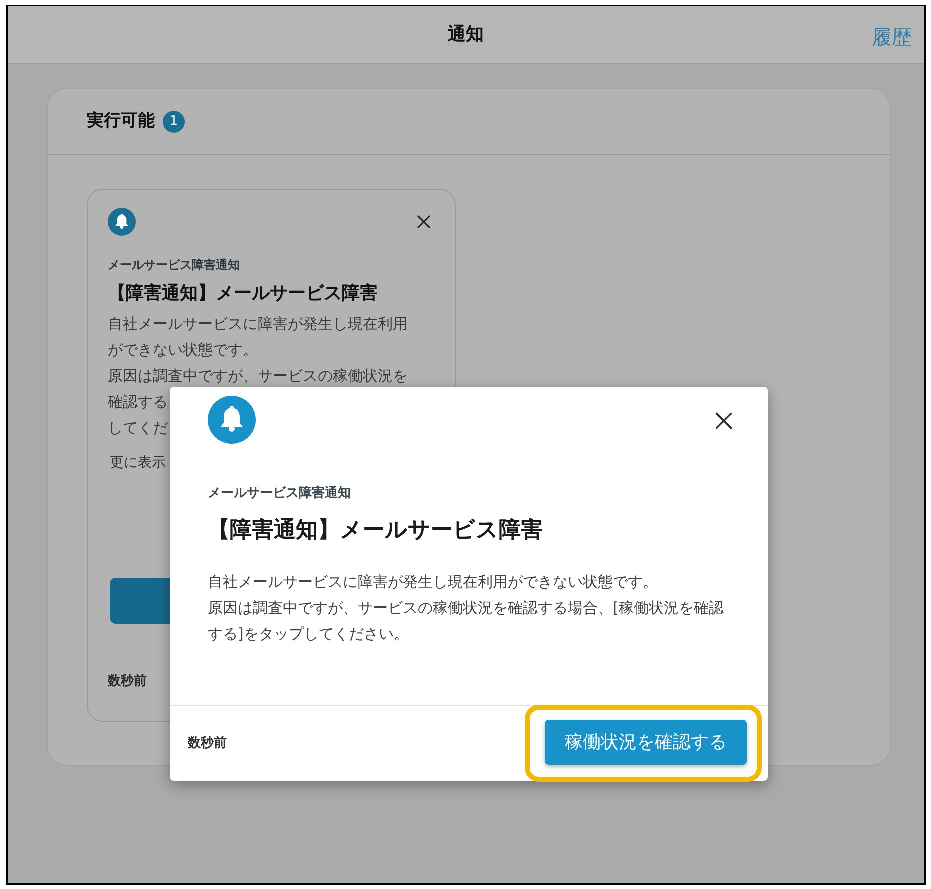 This screenshot has height=889, width=931. I want to click on body-text: 自社メールサービスに障害が発生し現在利用, so click(258, 324).